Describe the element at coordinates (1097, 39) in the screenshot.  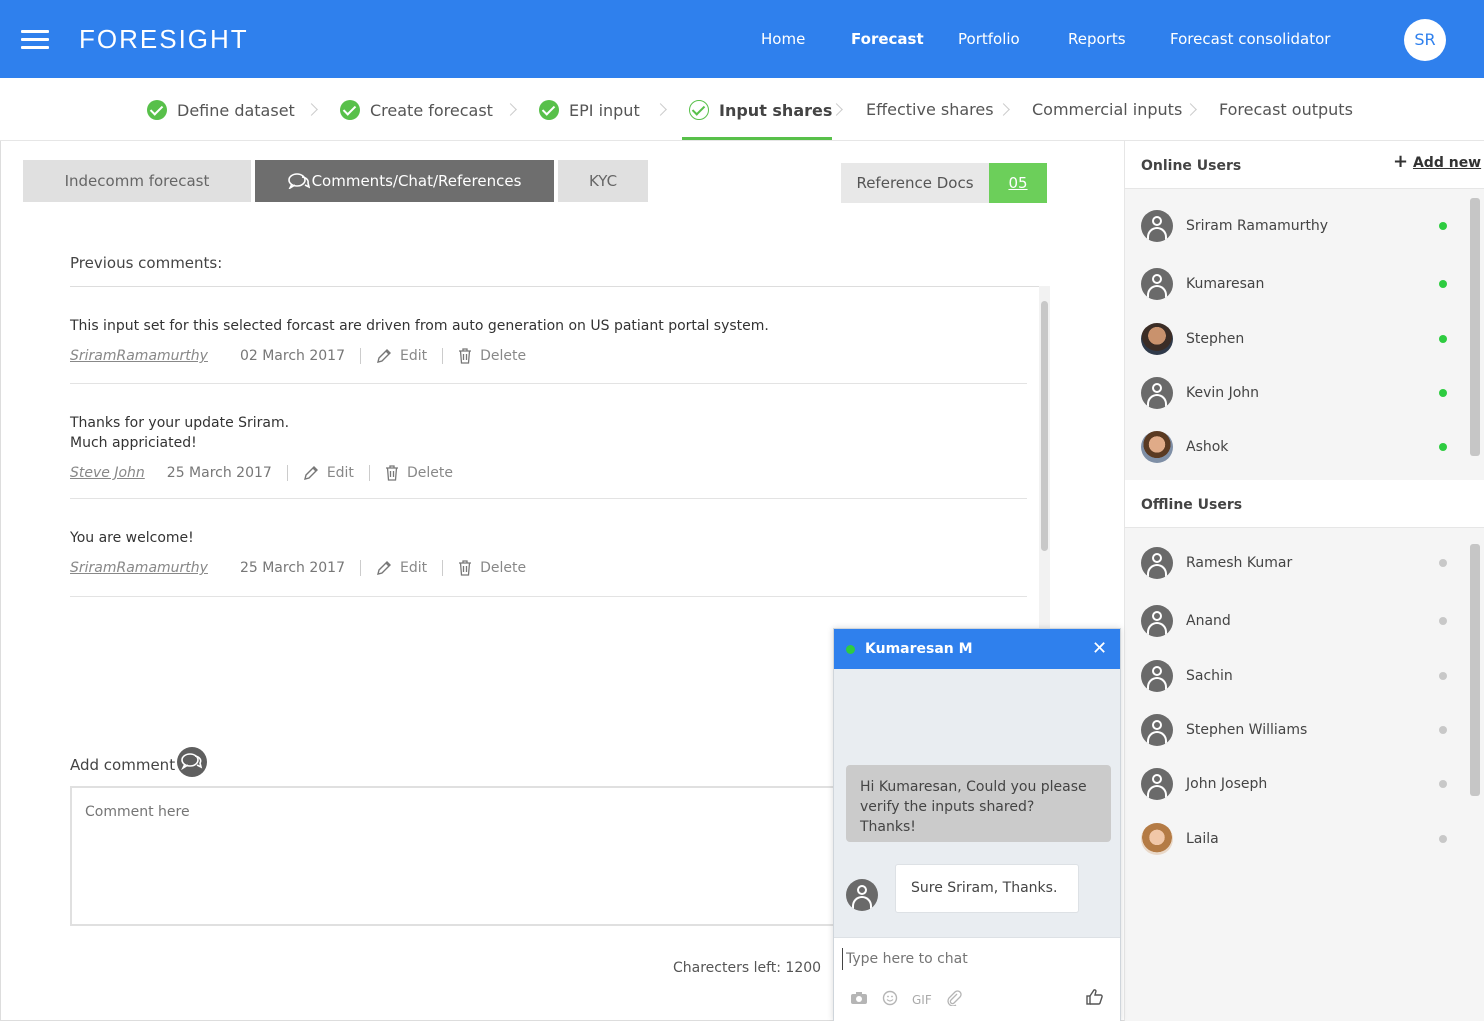
I see `nav-reports: Reports` at that location.